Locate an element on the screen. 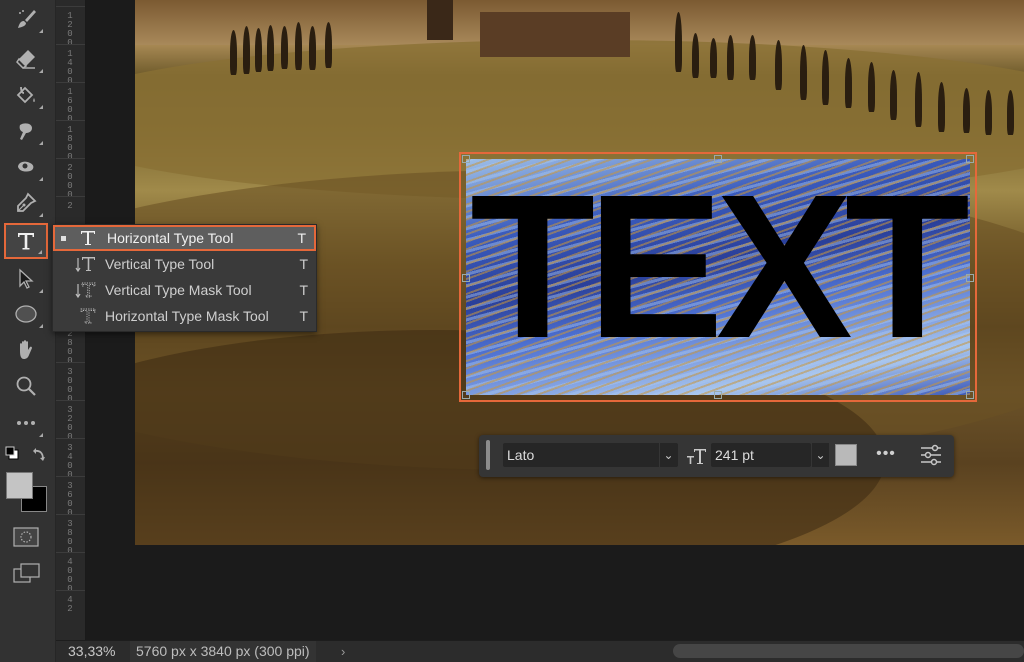  drag-grip-handle is located at coordinates (488, 455).